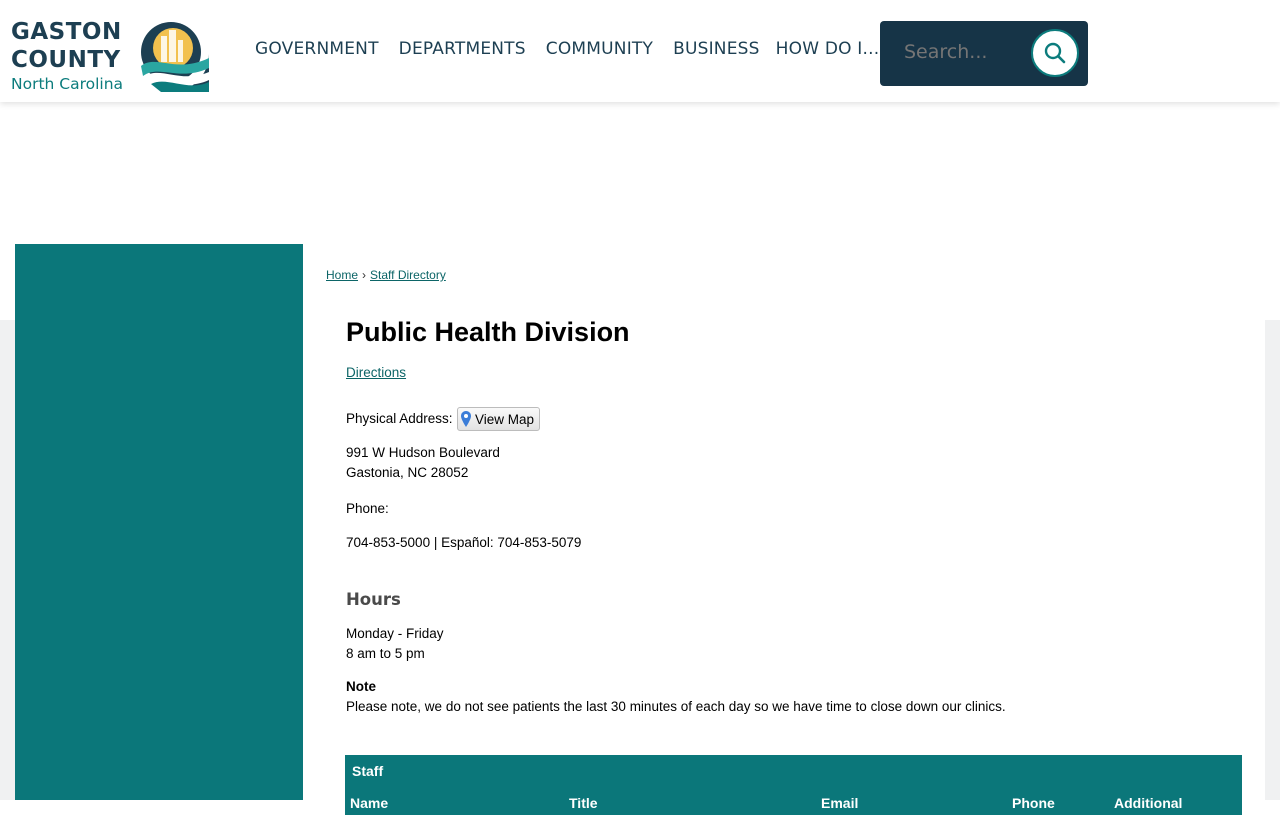  What do you see at coordinates (395, 644) in the screenshot?
I see `hours-block: Monday - Friday 8 am to 5 pm` at bounding box center [395, 644].